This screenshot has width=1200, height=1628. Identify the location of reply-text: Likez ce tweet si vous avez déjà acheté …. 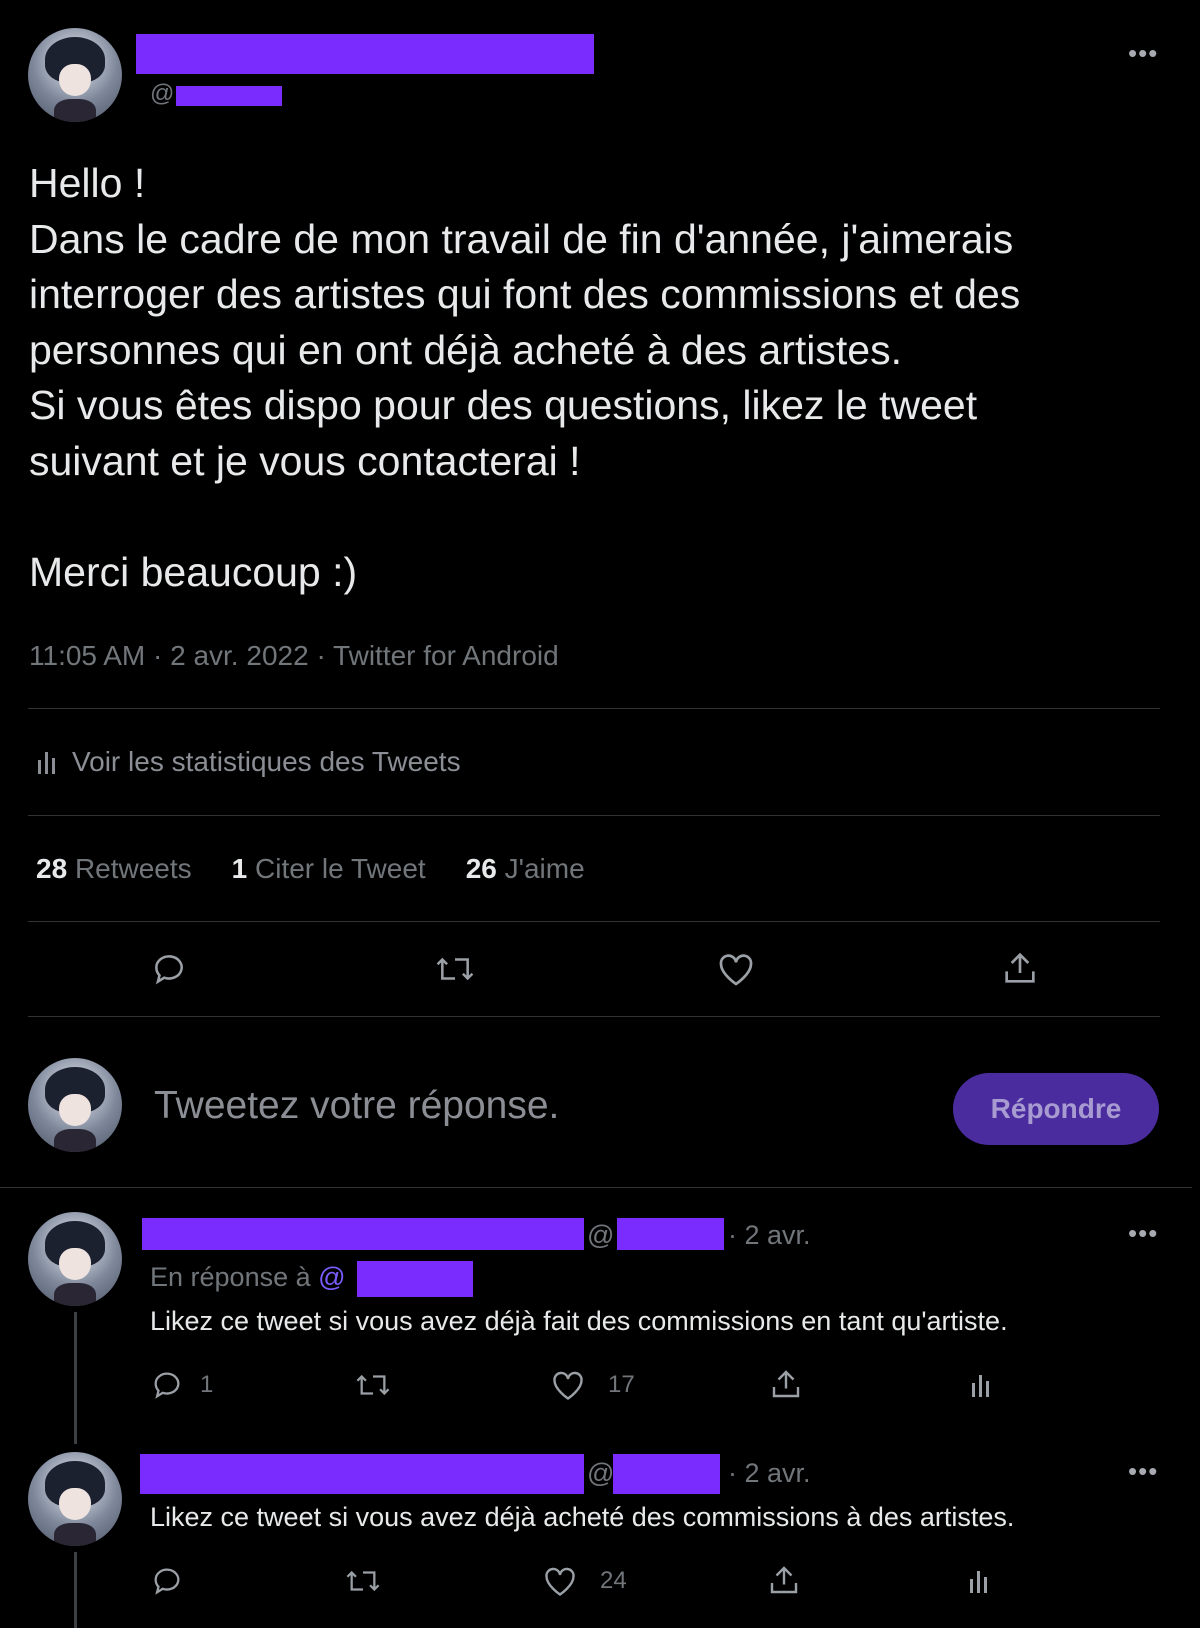
(582, 1517).